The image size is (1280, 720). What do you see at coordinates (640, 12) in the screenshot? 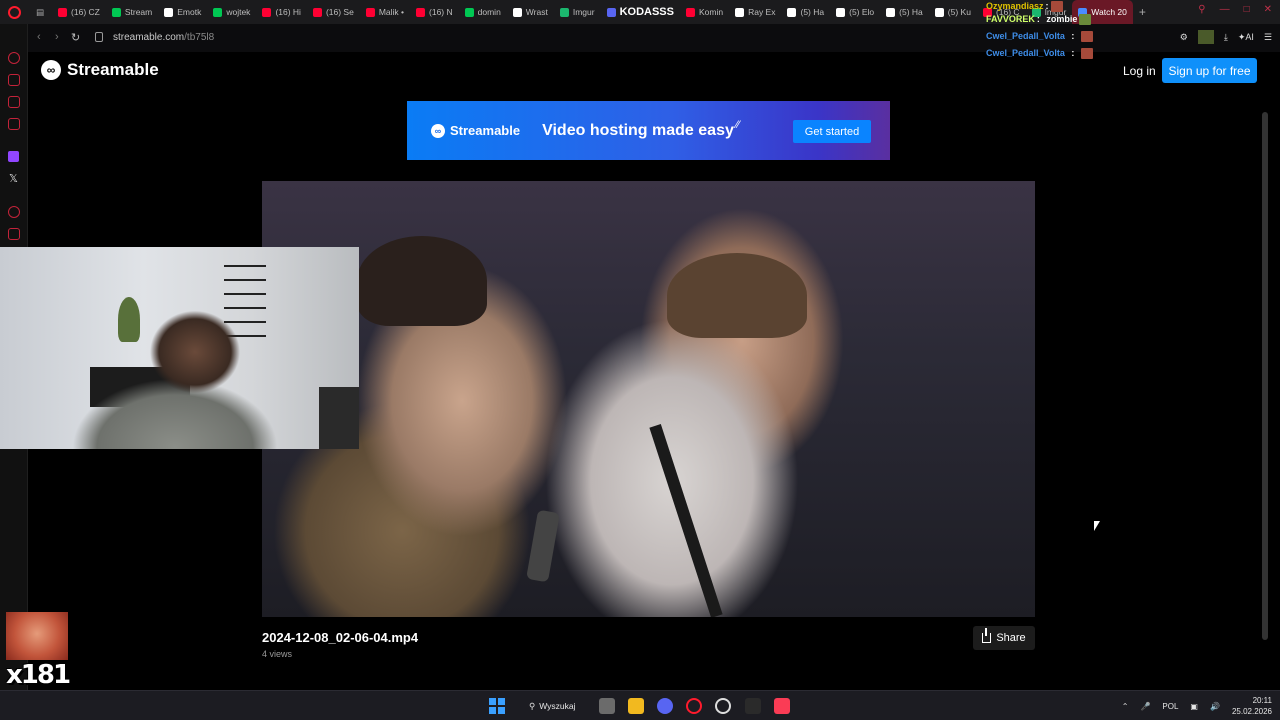
I see `browser-tab: KODASSS` at bounding box center [640, 12].